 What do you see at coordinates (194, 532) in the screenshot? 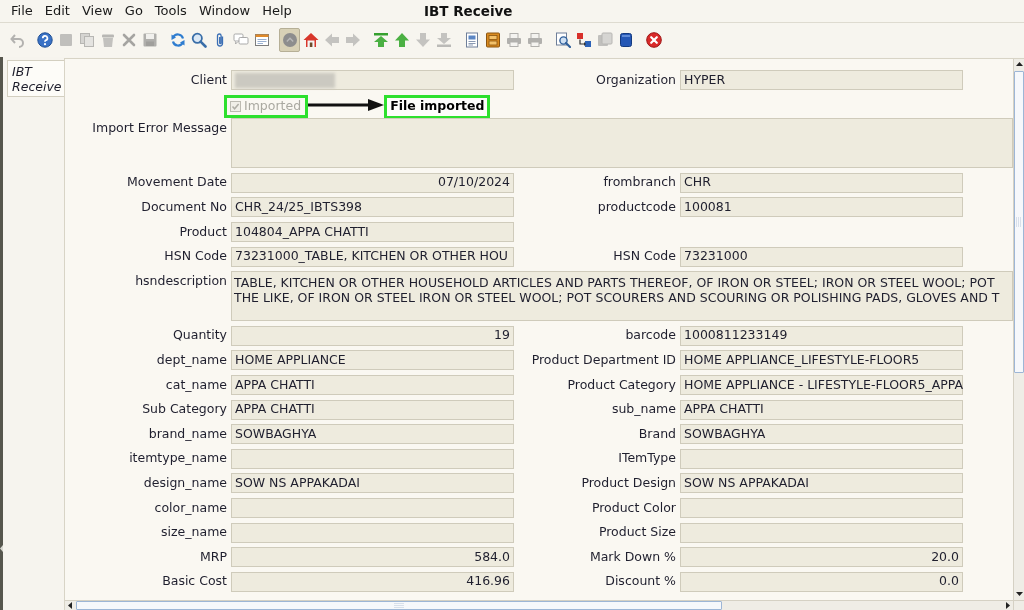
I see `field-label: size_name` at bounding box center [194, 532].